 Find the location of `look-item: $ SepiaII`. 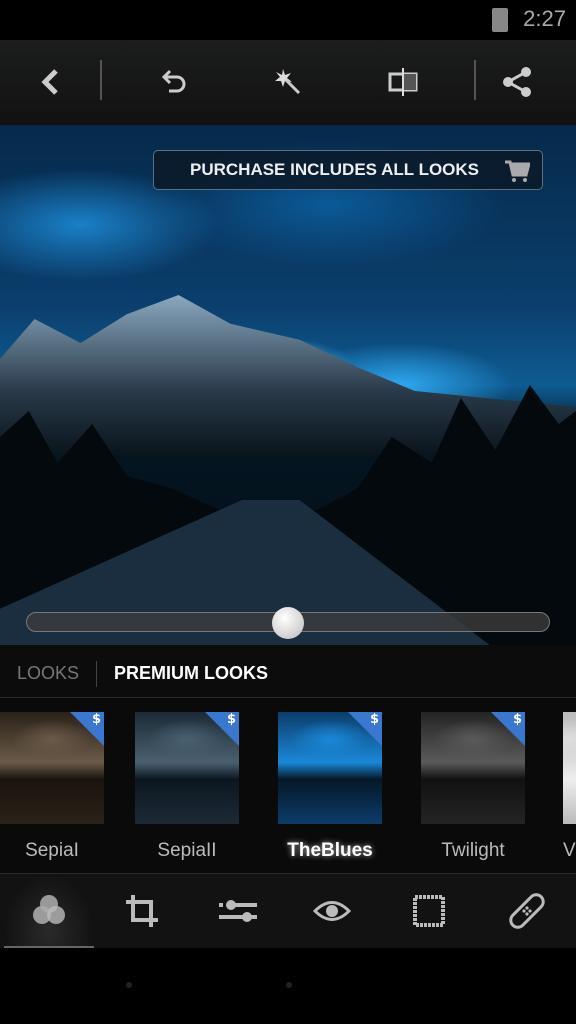

look-item: $ SepiaII is located at coordinates (187, 786).